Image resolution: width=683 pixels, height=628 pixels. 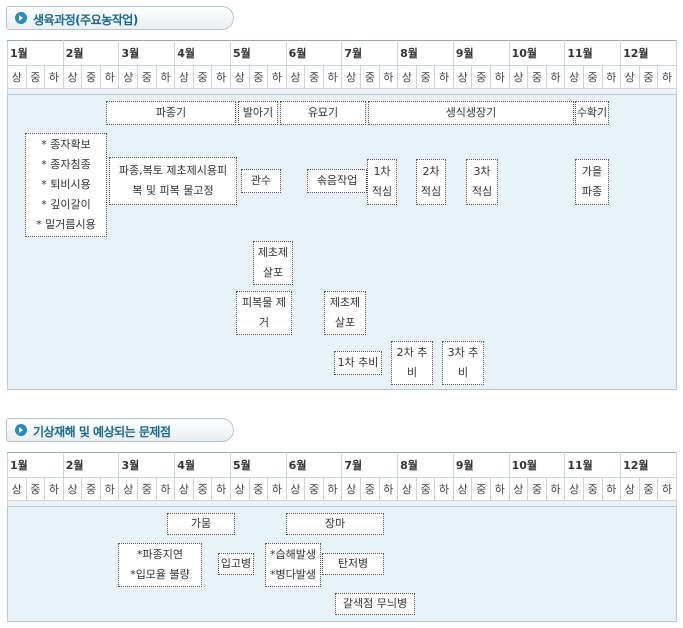 What do you see at coordinates (293, 554) in the screenshot?
I see `list-item: *습해발생` at bounding box center [293, 554].